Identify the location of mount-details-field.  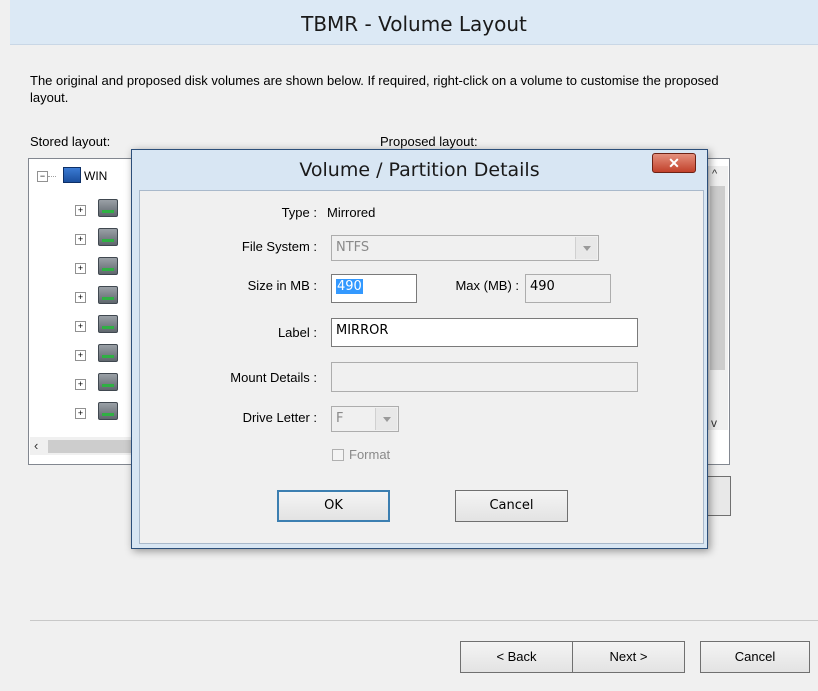
(484, 377).